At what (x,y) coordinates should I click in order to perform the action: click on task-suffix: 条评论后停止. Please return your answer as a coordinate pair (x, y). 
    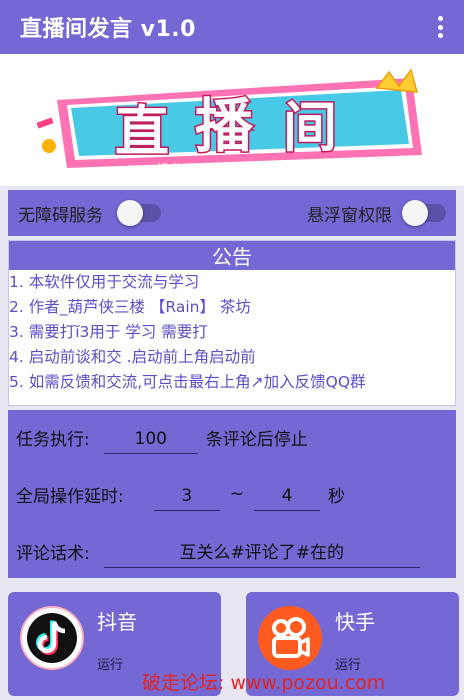
    Looking at the image, I should click on (256, 439).